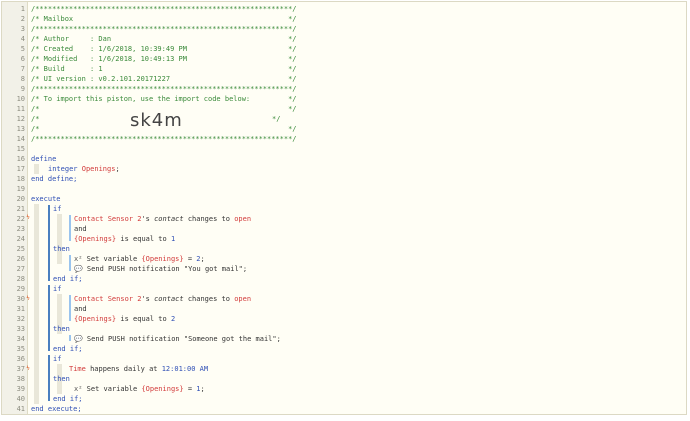  What do you see at coordinates (22, 9) in the screenshot?
I see `line-number: 1` at bounding box center [22, 9].